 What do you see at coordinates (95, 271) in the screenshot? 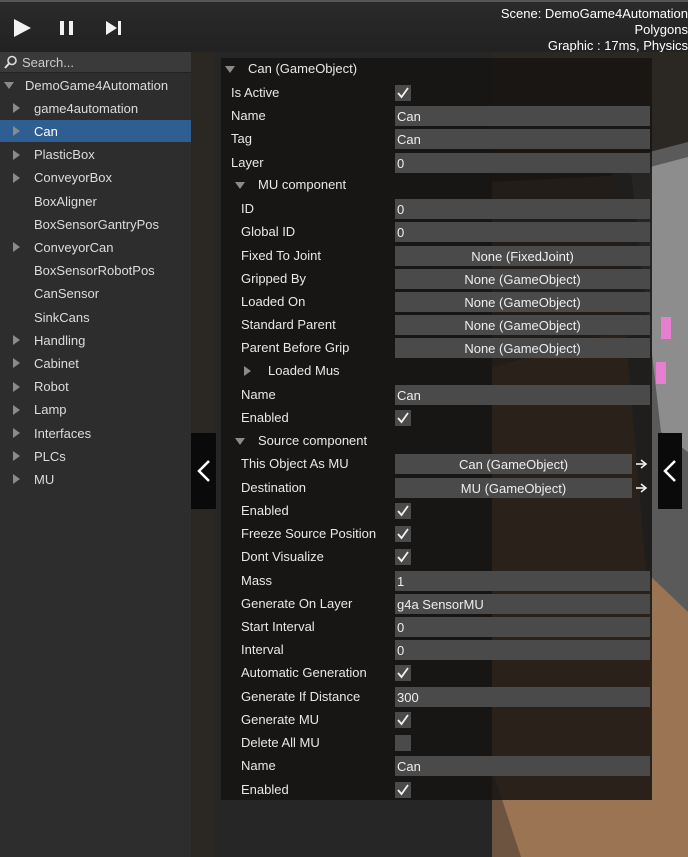
I see `hierarchy-item: BoxSensorRobotPos` at bounding box center [95, 271].